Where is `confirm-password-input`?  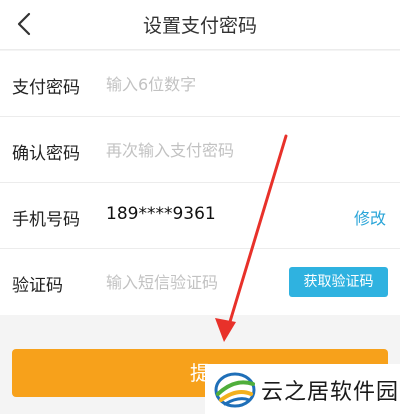
confirm-password-input is located at coordinates (216, 150).